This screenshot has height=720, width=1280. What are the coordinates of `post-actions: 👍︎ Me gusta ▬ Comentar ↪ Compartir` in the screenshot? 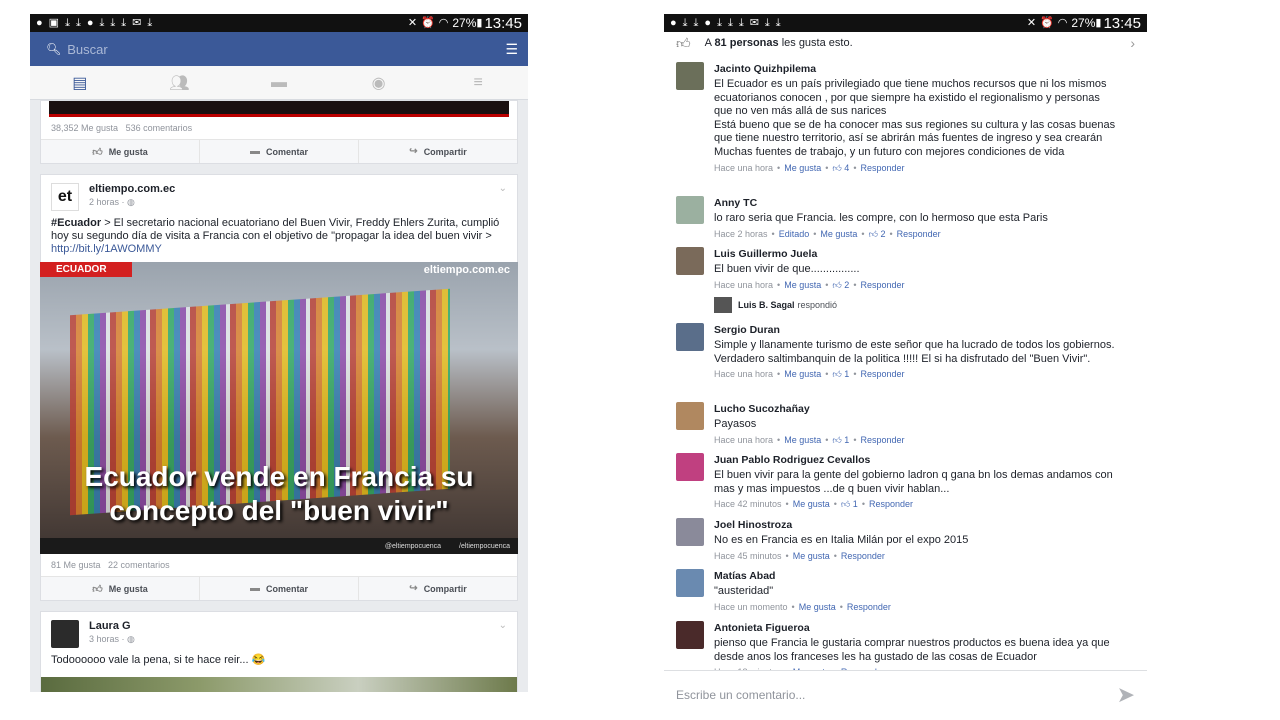 It's located at (279, 588).